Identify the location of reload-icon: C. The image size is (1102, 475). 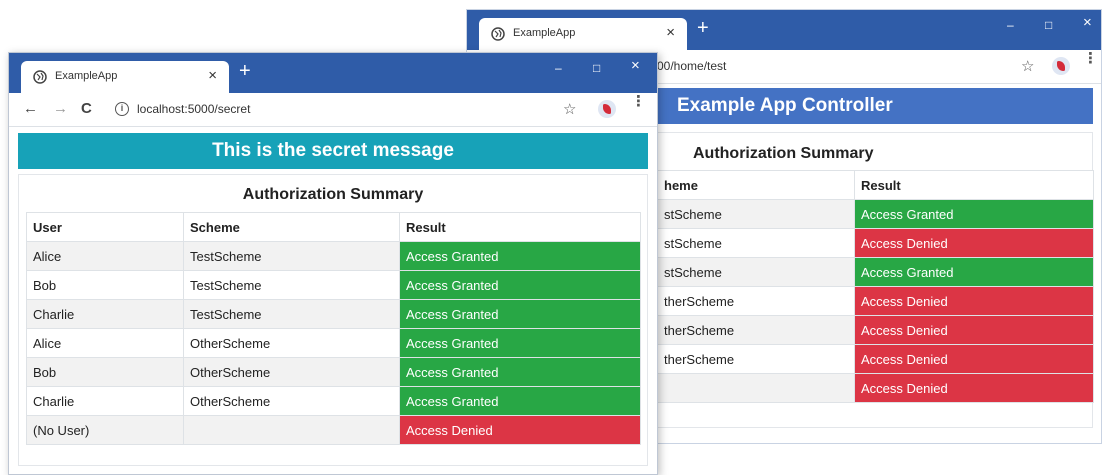
(86, 109).